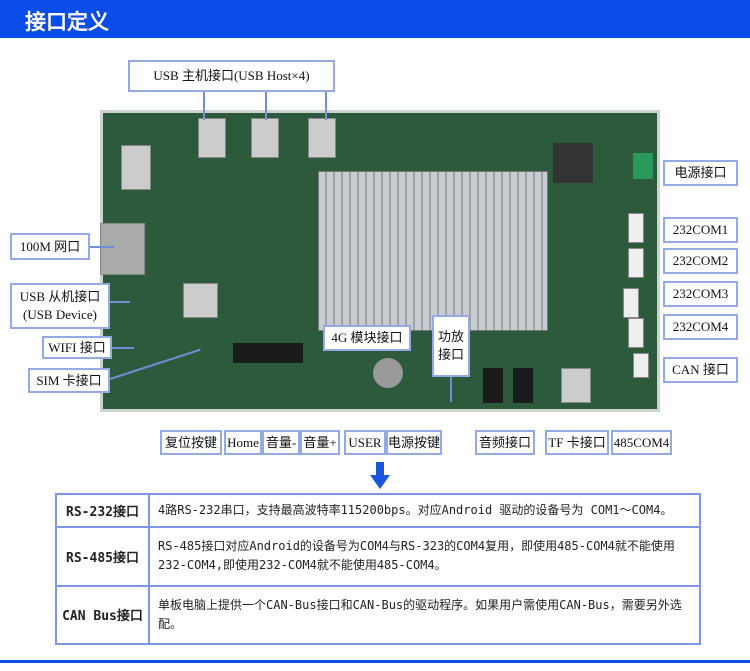  Describe the element at coordinates (450, 354) in the screenshot. I see `label-text: 接口` at that location.